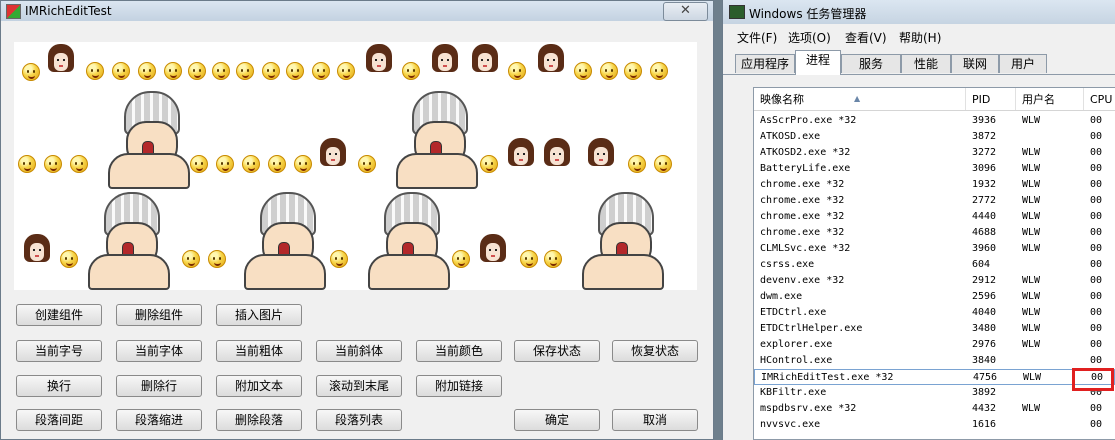  I want to click on menu-file: 文件(F), so click(757, 37).